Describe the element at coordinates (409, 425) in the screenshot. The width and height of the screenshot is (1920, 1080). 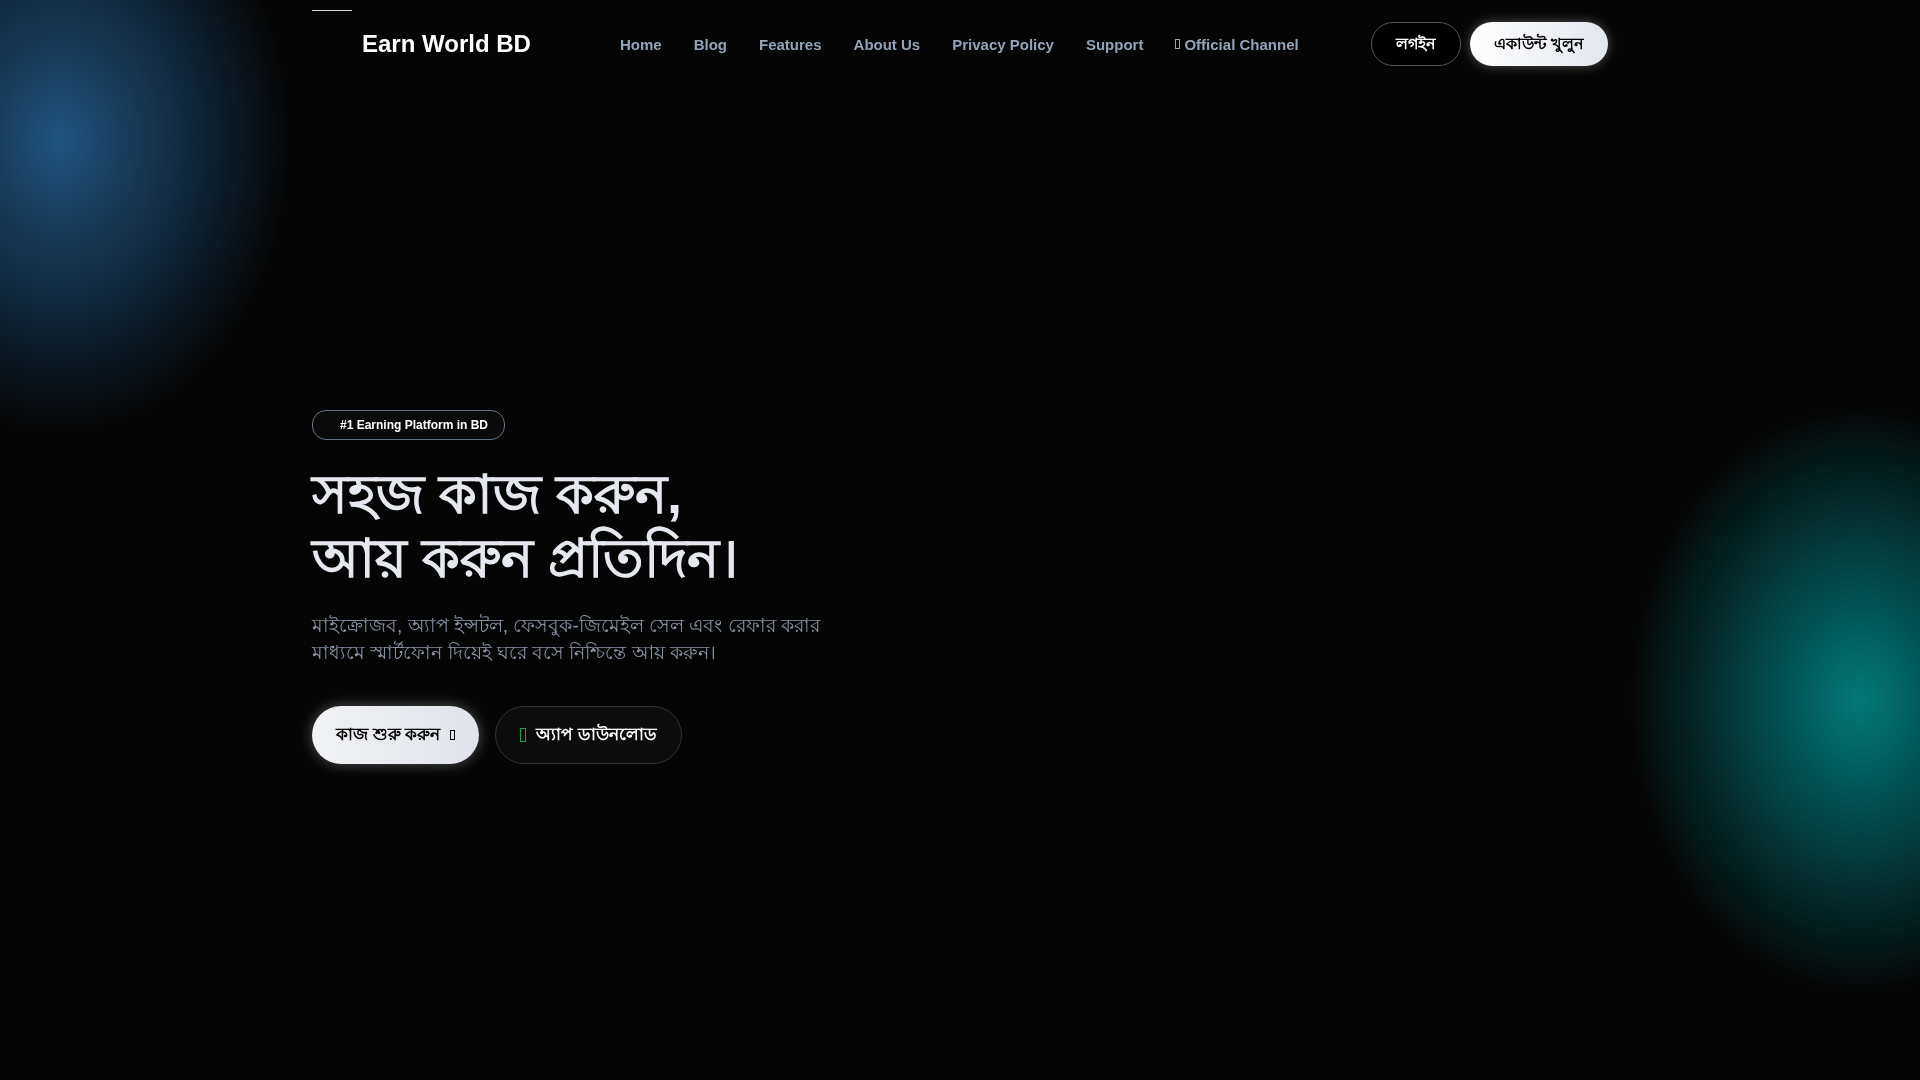
I see `hero-badge: #1 Earning Platform in BD` at that location.